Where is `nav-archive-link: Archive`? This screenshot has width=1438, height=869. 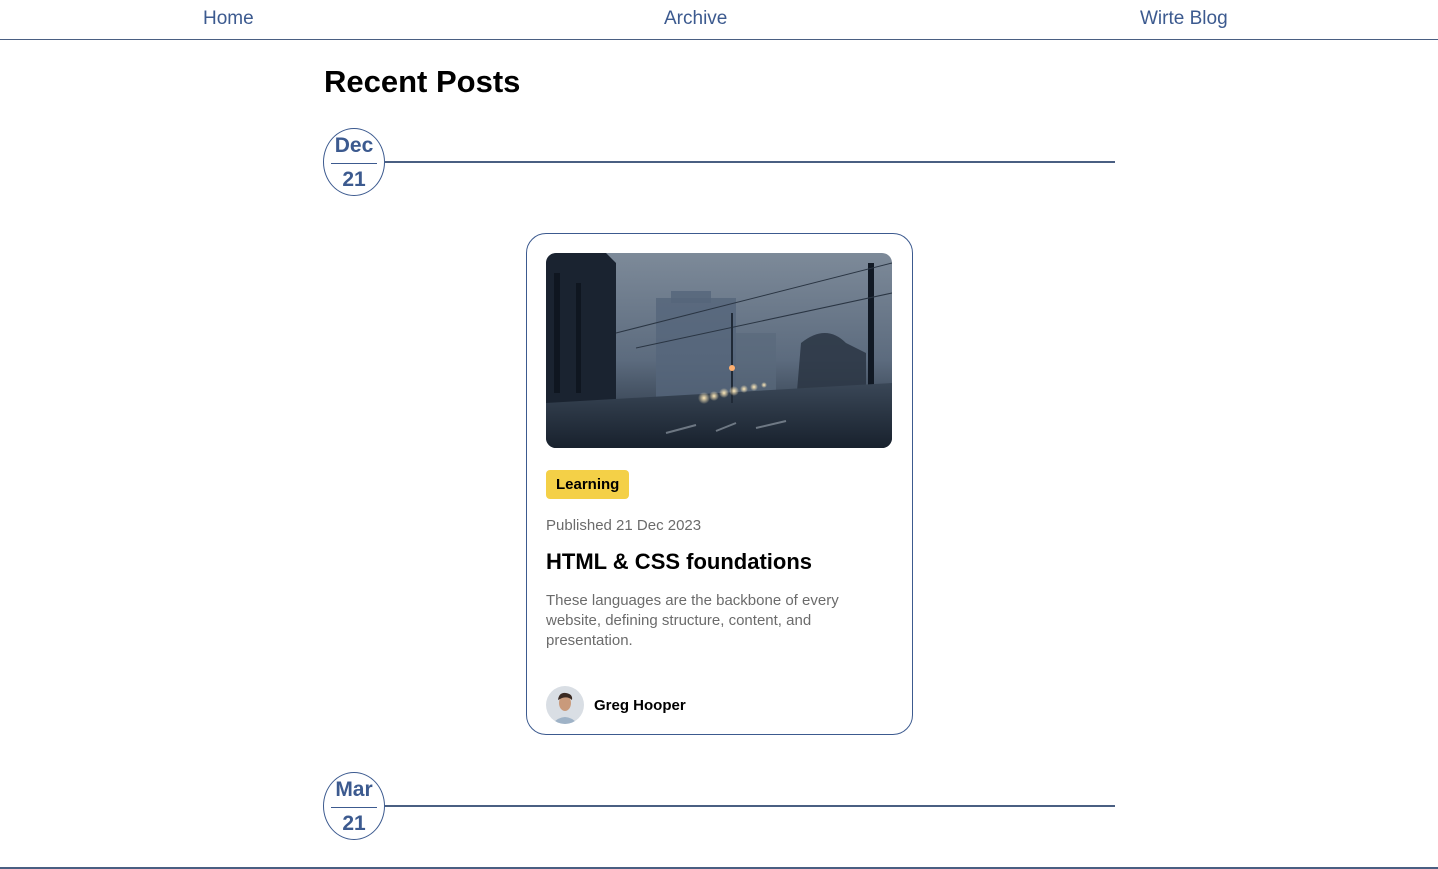 nav-archive-link: Archive is located at coordinates (695, 19).